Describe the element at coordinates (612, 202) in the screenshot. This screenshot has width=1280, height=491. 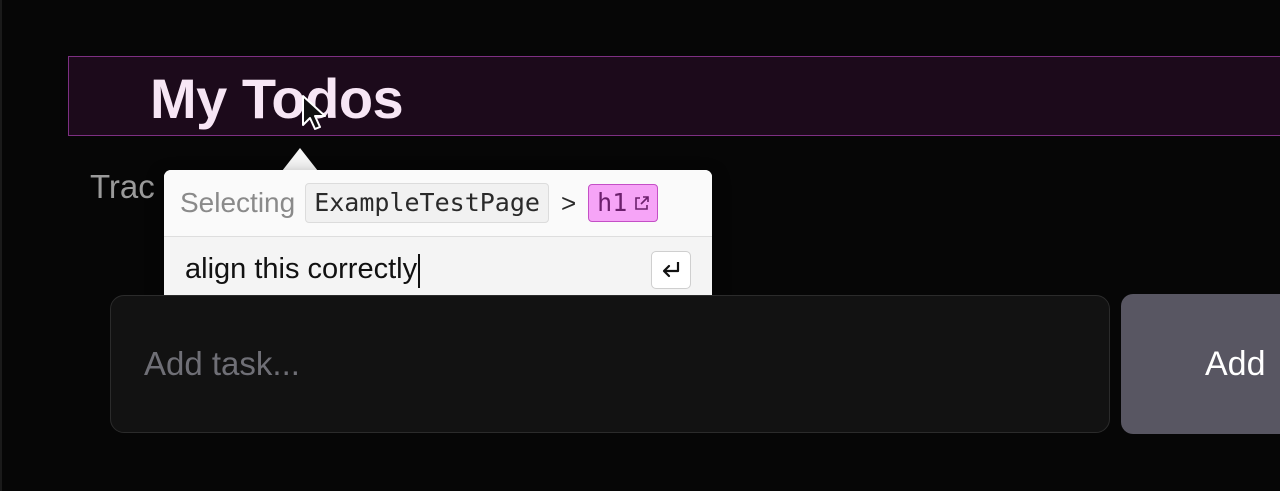
I see `element-tag-label: h1` at that location.